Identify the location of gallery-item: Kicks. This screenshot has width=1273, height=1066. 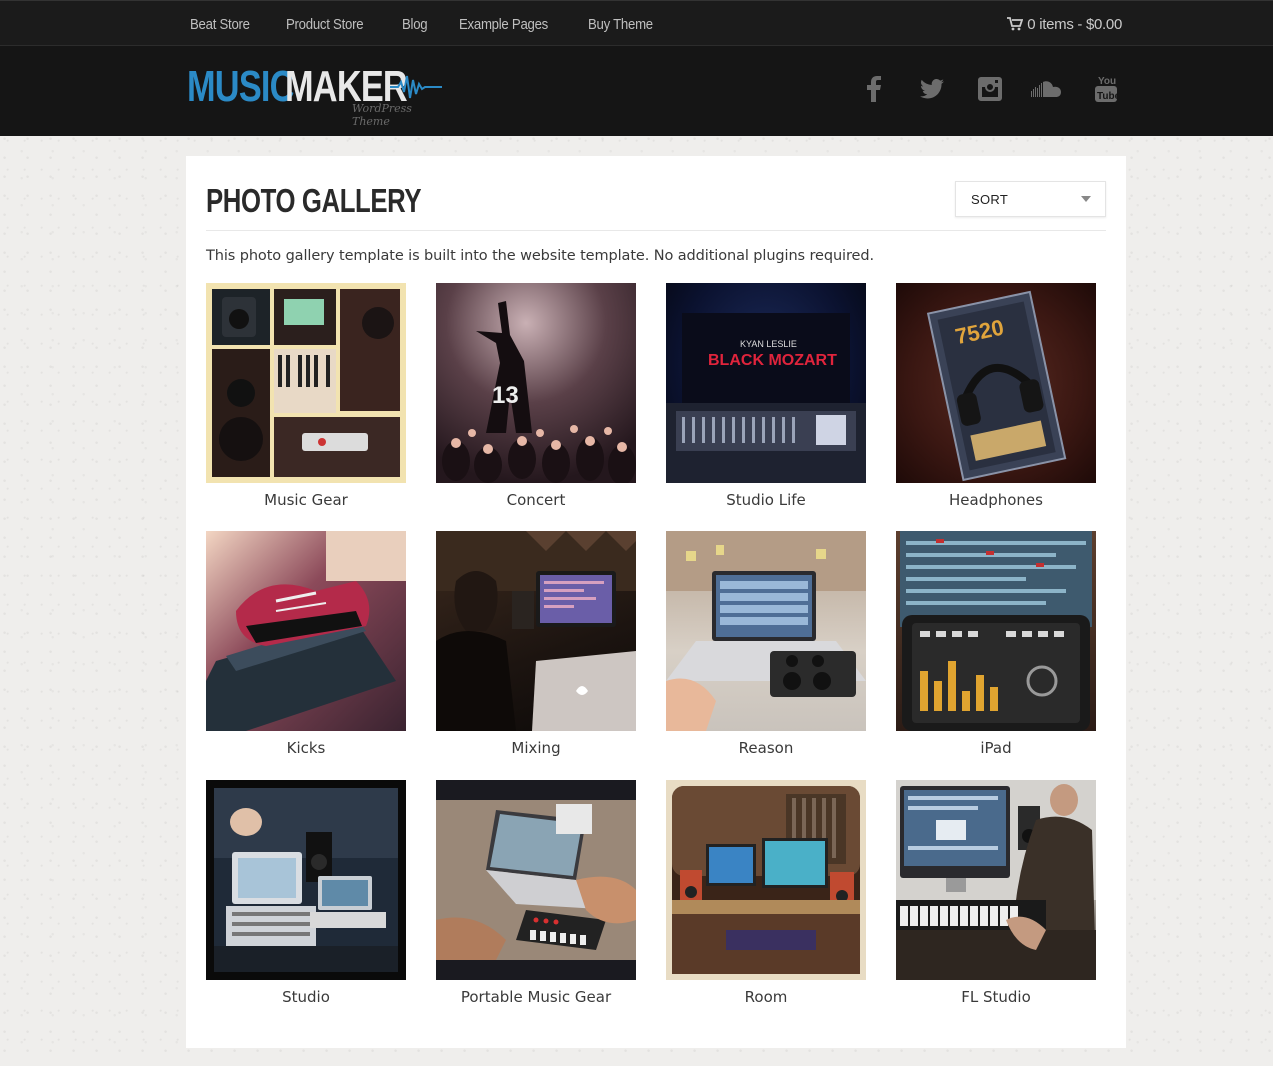
(306, 644).